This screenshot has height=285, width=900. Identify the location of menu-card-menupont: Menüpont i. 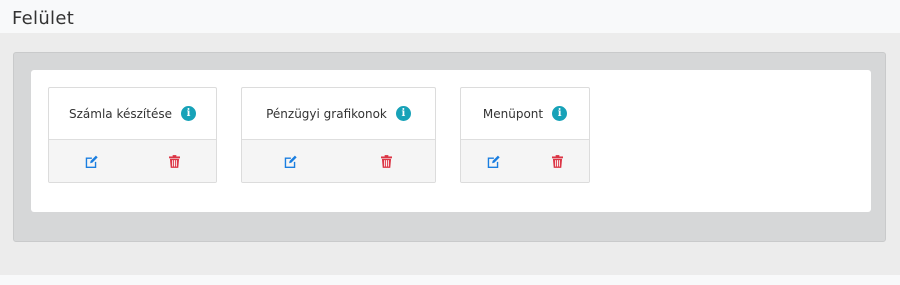
(525, 135).